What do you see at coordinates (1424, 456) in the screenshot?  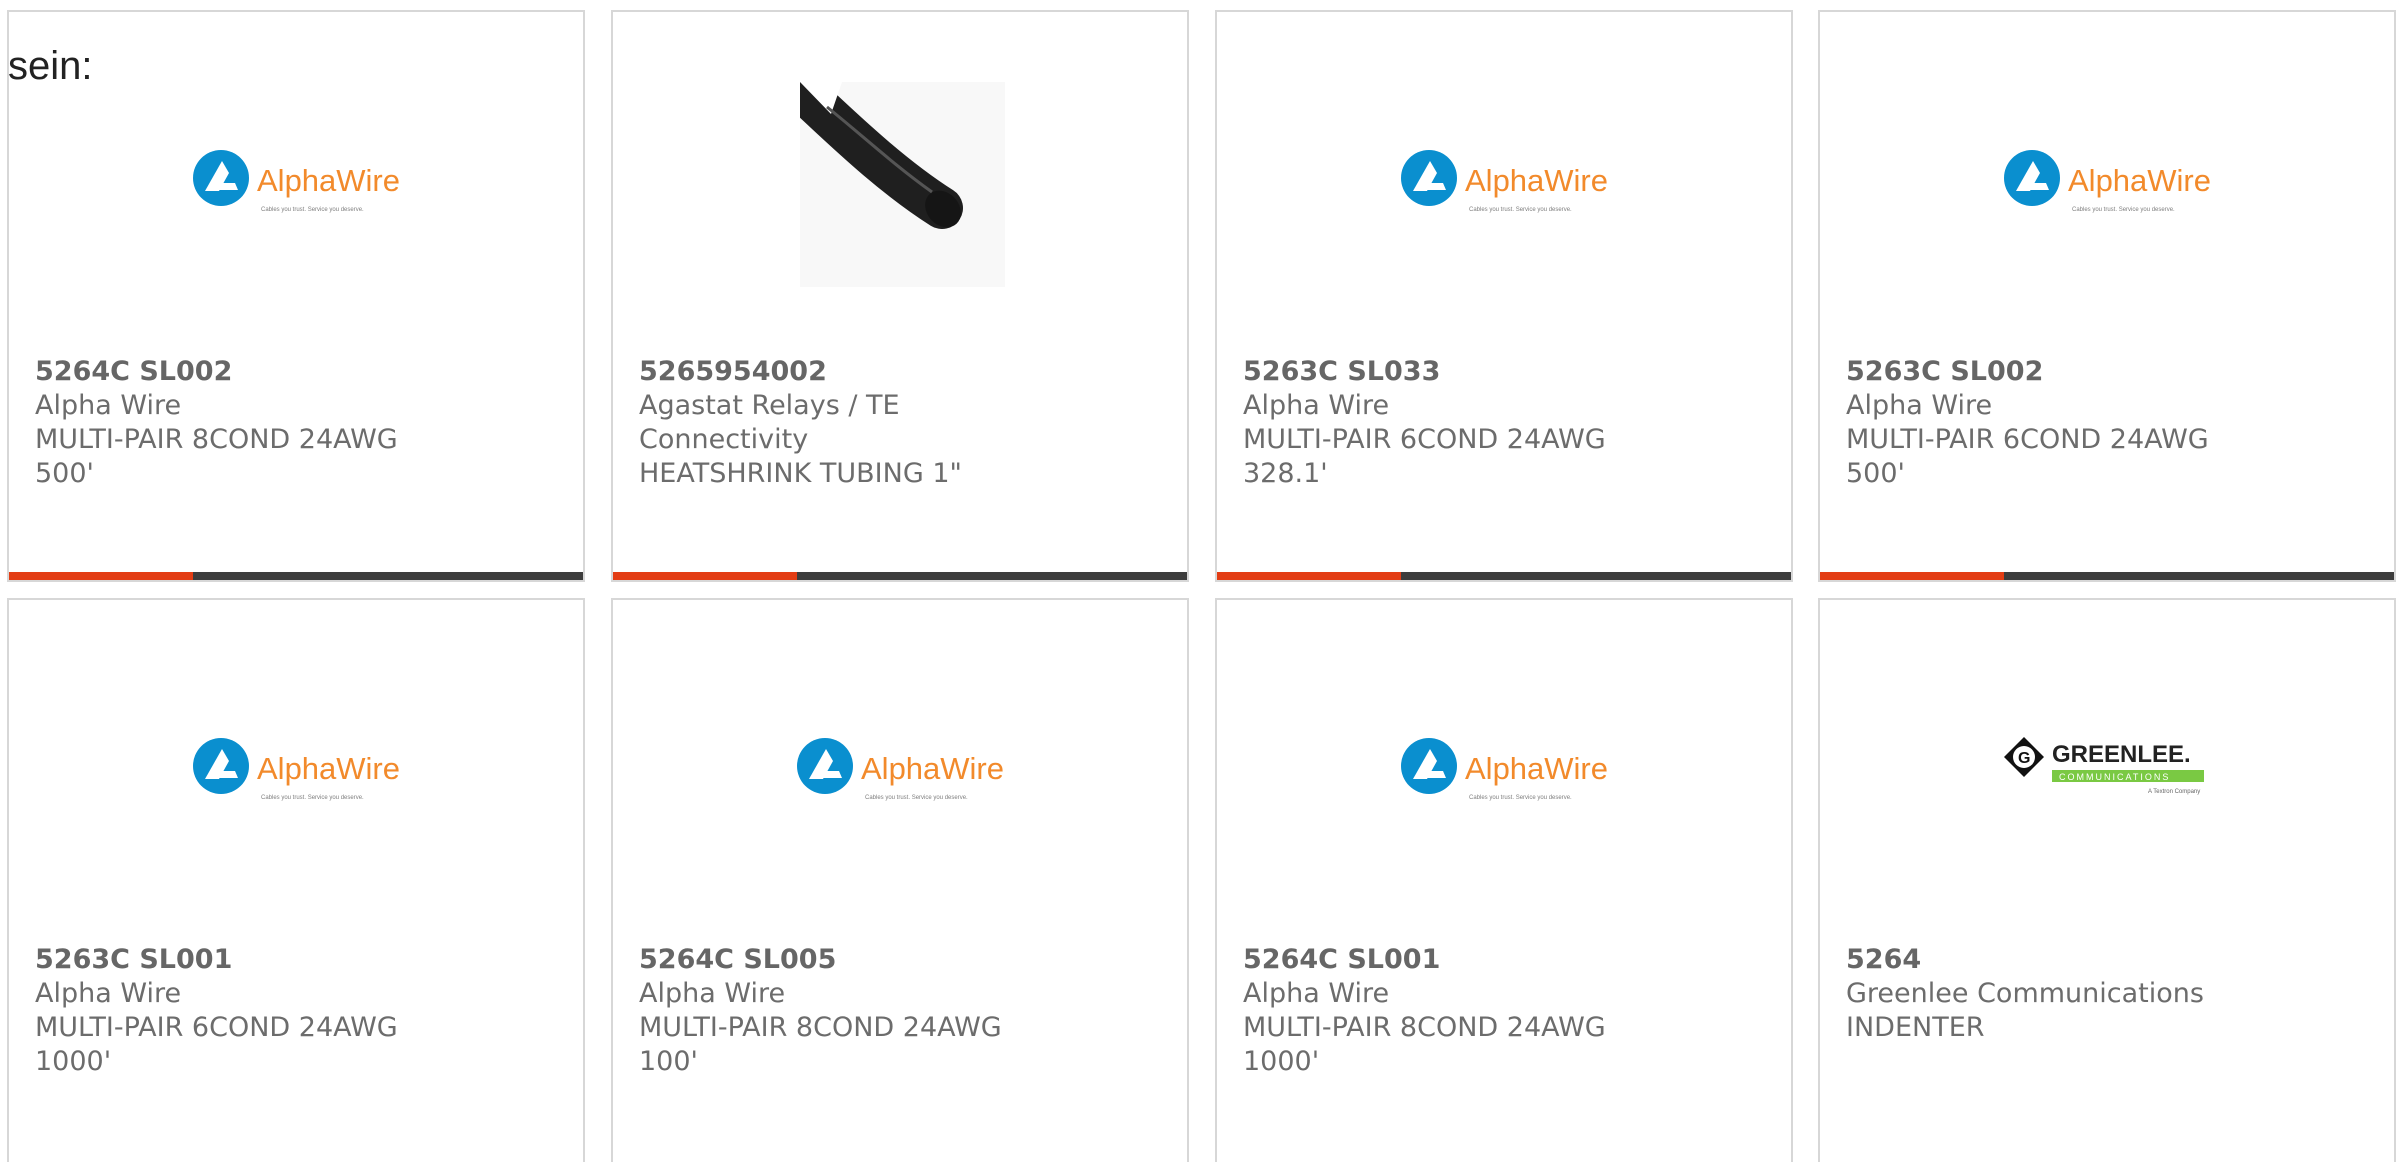 I see `product-description: MULTI-PAIR 6COND 24AWG 328.1'` at bounding box center [1424, 456].